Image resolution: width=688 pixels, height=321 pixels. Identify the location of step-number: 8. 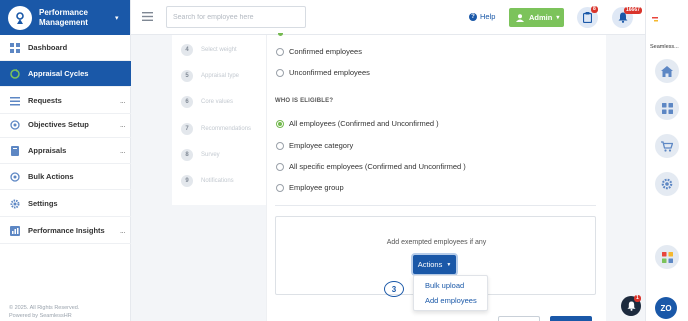
(187, 155).